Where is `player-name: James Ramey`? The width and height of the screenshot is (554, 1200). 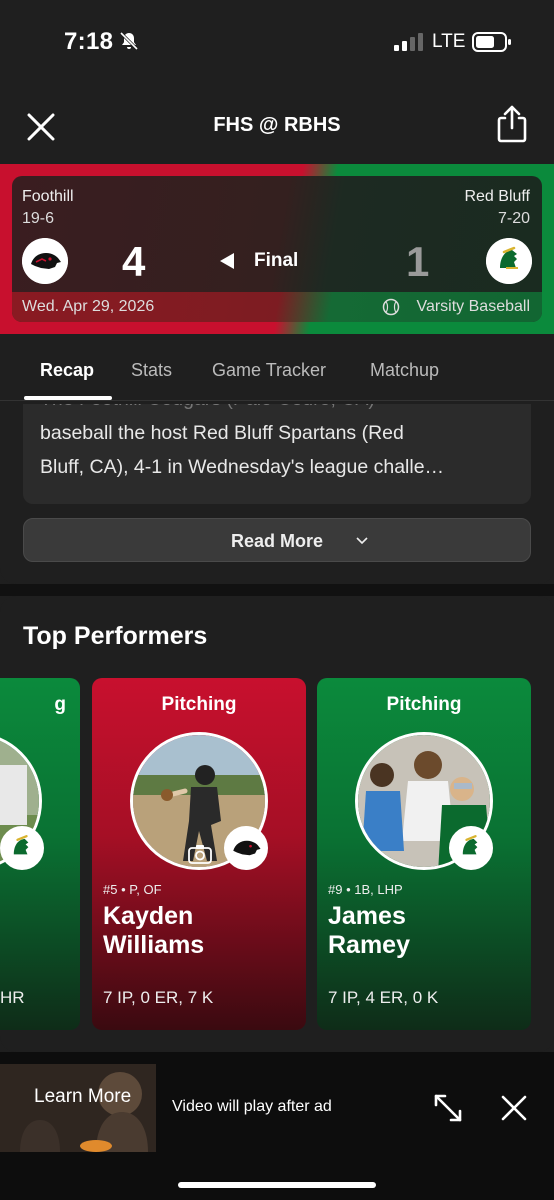
player-name: James Ramey is located at coordinates (369, 931).